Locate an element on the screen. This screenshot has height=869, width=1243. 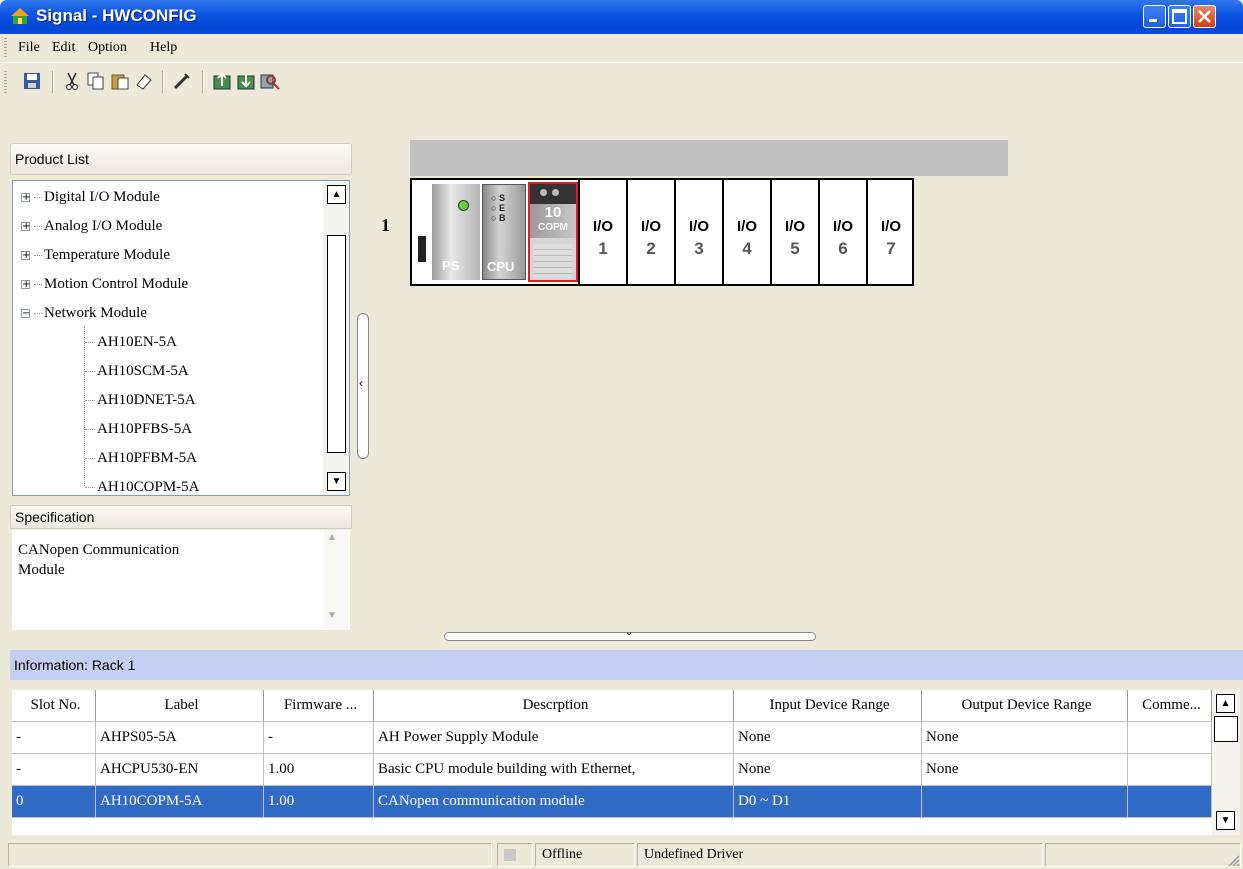
resize-grip-icon is located at coordinates (1233, 860).